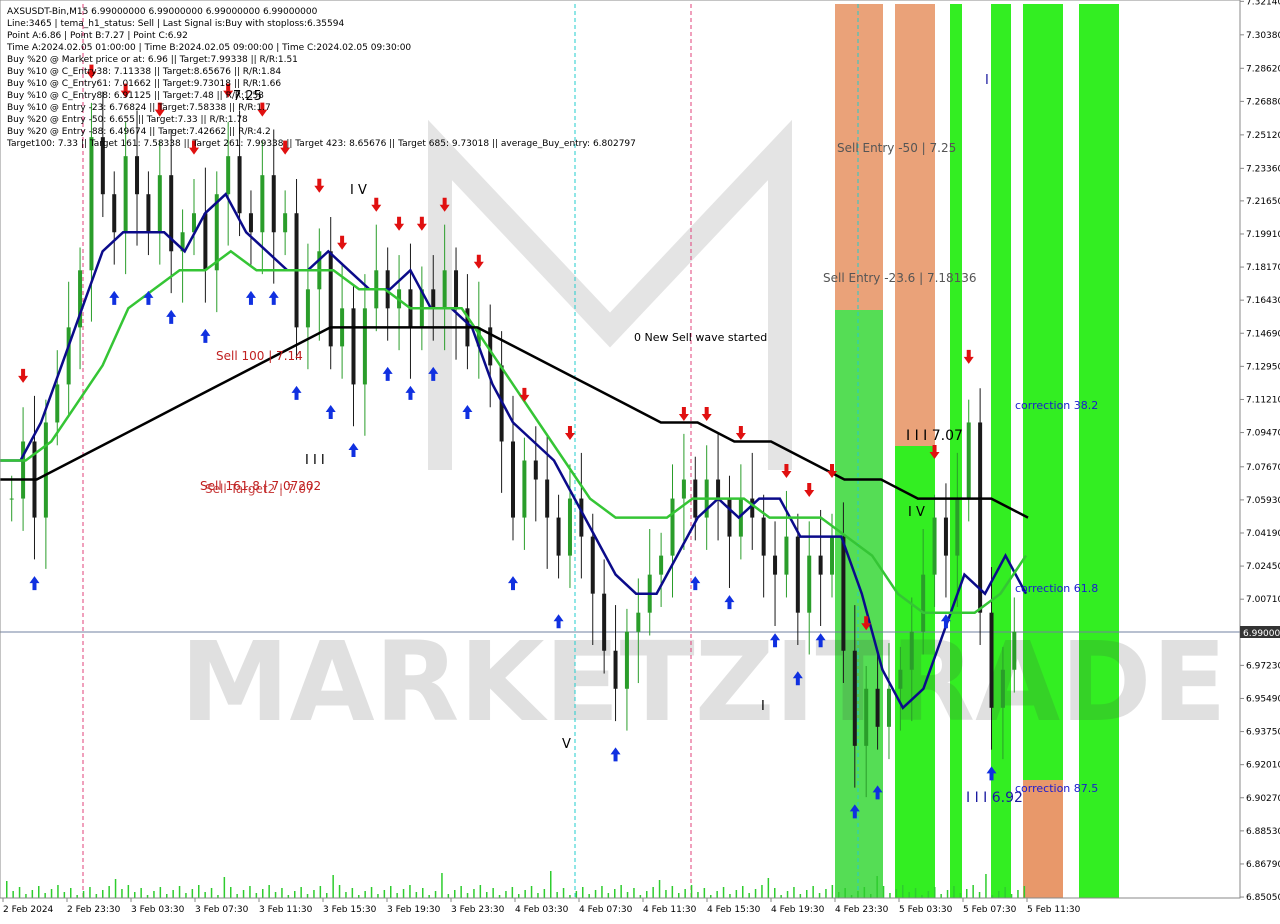 This screenshot has width=1280, height=924. I want to click on wave-iii-707-label: I I I 7.07, so click(934, 436).